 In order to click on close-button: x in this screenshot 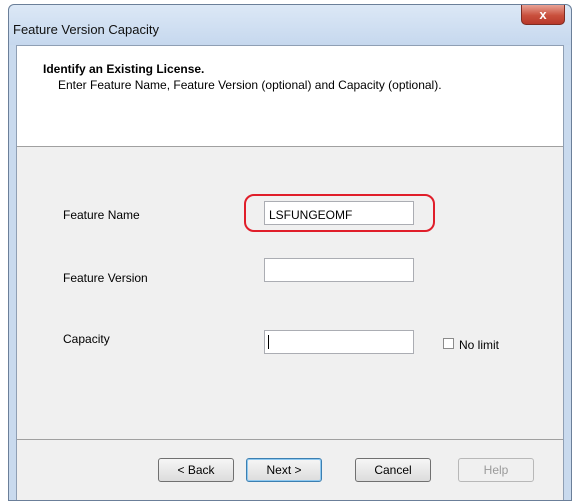, I will do `click(543, 15)`.